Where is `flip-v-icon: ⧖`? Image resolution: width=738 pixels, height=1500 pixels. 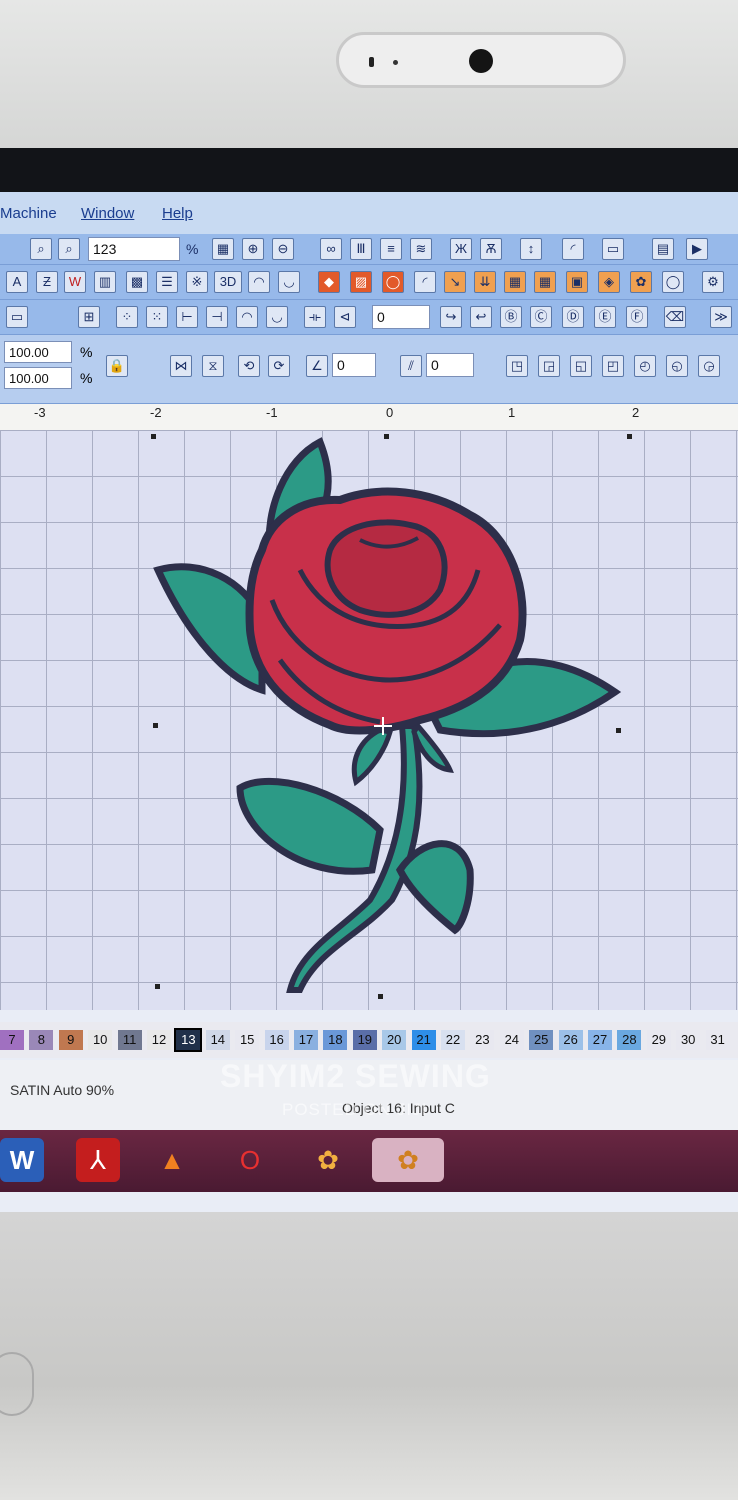
flip-v-icon: ⧖ is located at coordinates (213, 366).